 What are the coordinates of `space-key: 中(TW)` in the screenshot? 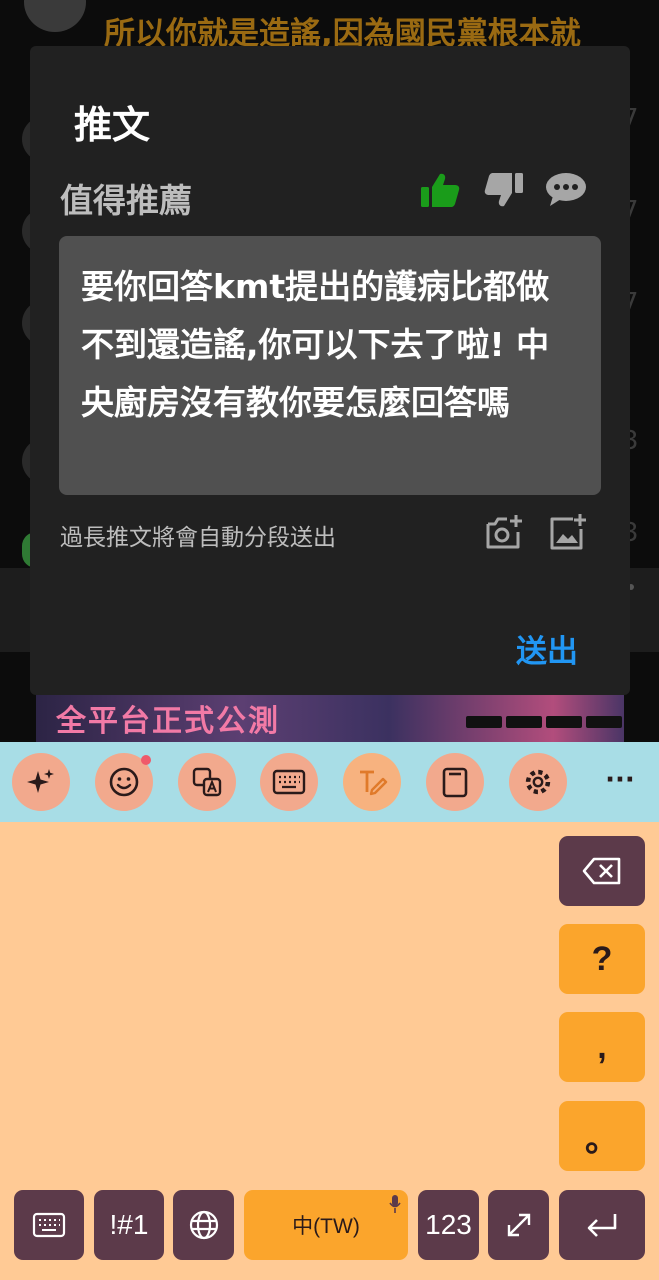 It's located at (326, 1225).